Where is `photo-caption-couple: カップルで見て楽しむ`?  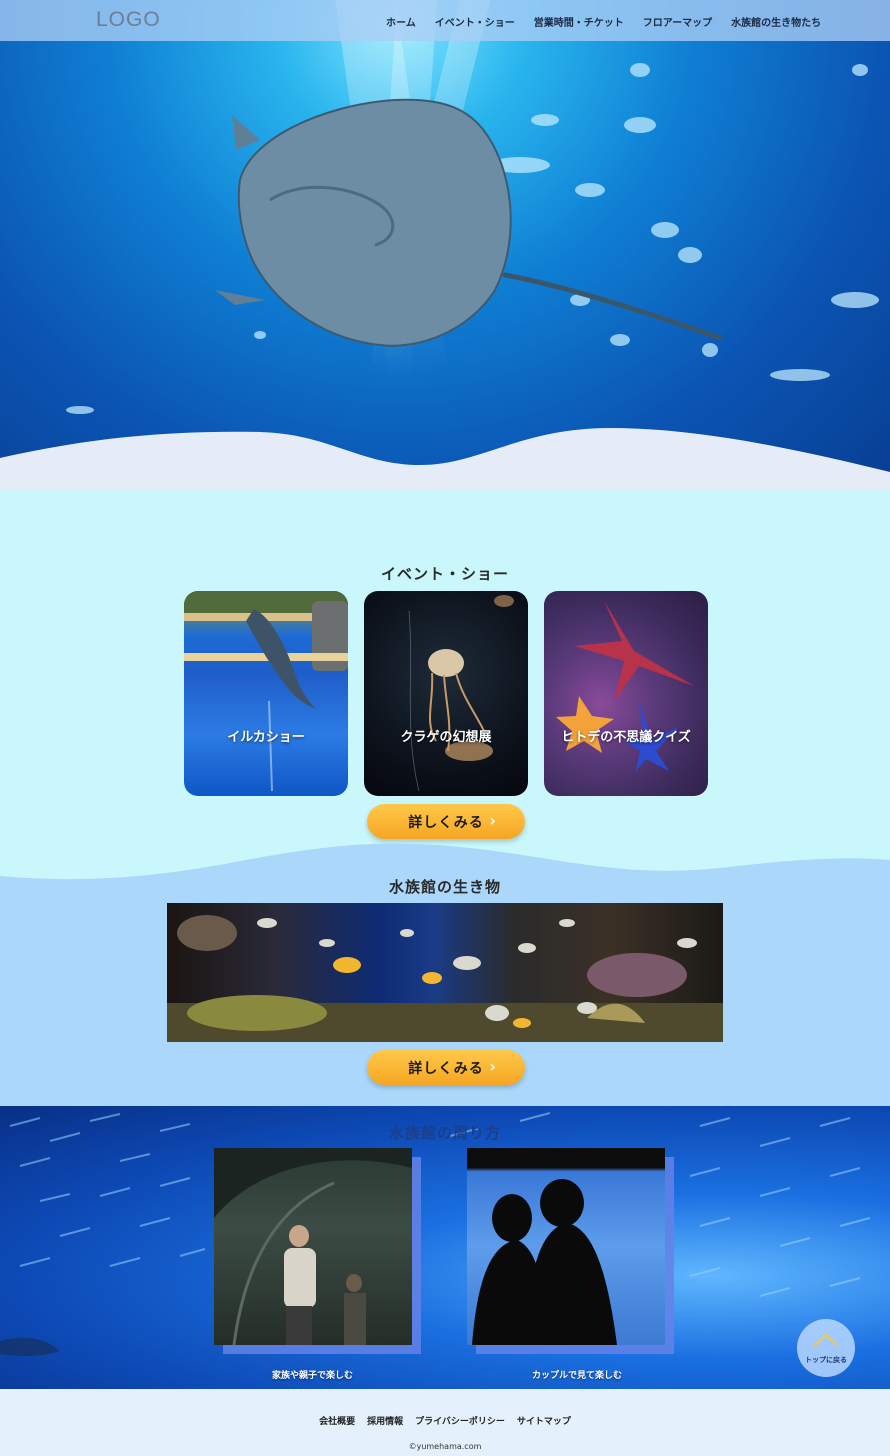 photo-caption-couple: カップルで見て楽しむ is located at coordinates (577, 1376).